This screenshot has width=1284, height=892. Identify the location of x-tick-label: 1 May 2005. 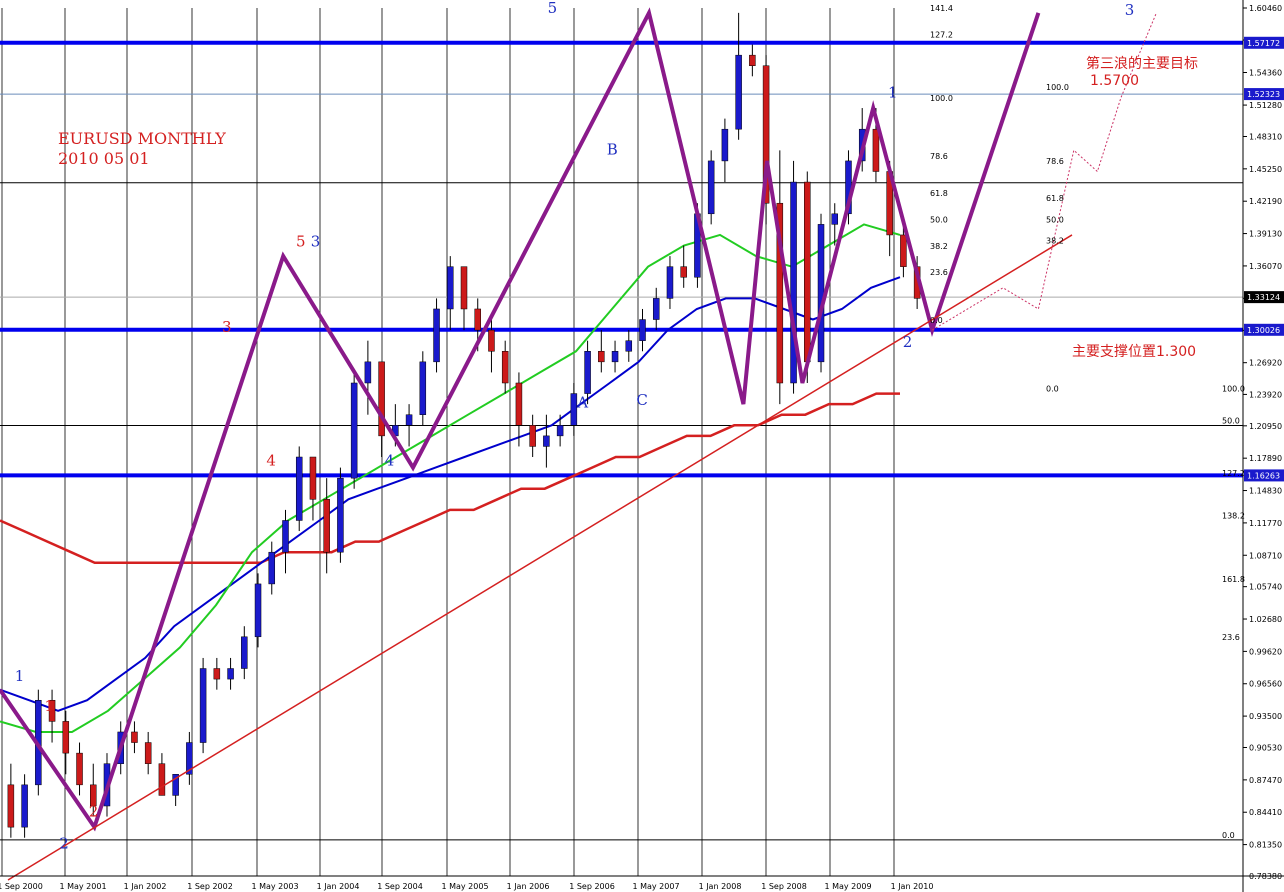
(464, 886).